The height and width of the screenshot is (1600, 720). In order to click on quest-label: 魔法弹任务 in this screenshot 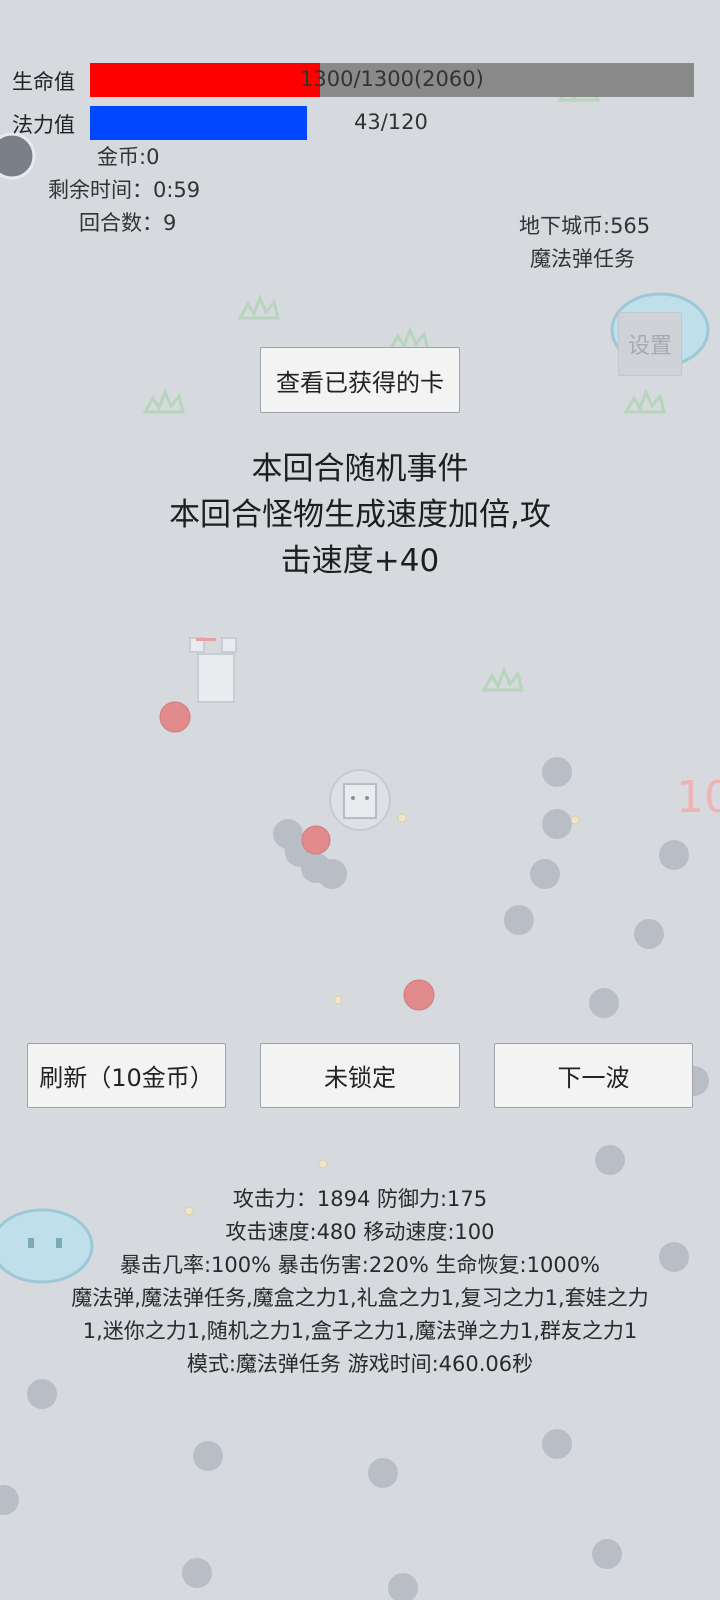, I will do `click(582, 259)`.